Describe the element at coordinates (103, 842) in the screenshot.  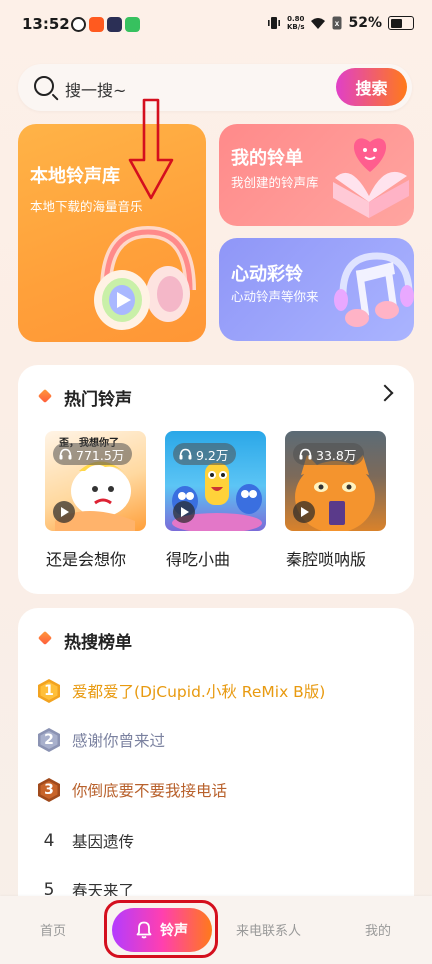
I see `trending-title: 基因遗传` at that location.